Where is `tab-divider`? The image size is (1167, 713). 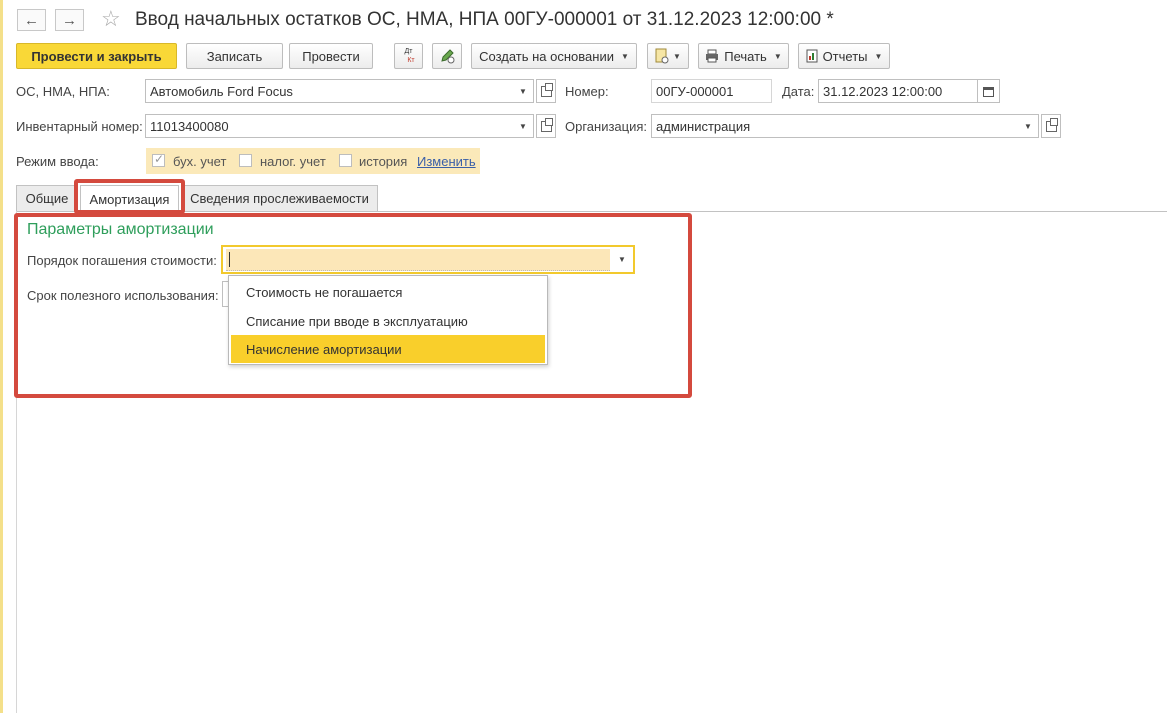 tab-divider is located at coordinates (591, 211).